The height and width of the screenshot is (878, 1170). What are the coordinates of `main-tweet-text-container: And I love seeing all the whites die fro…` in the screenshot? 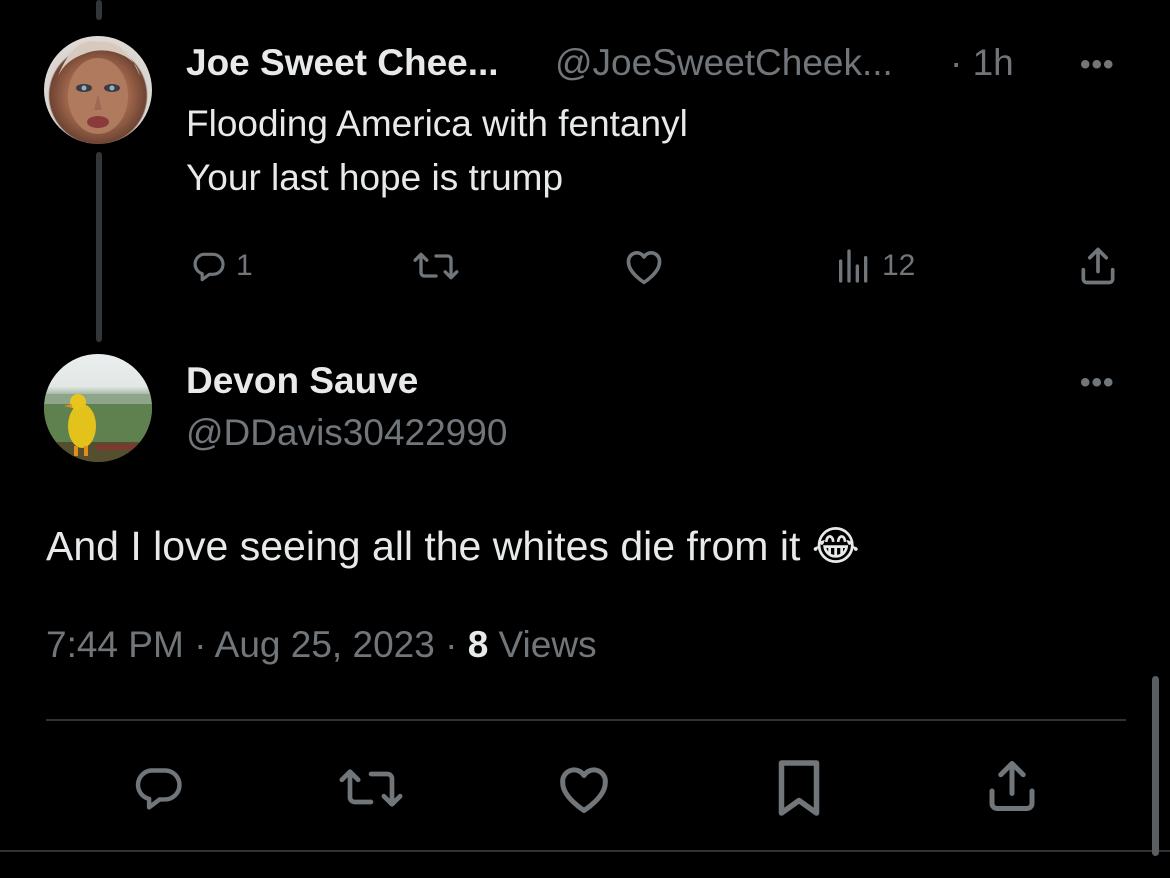 It's located at (453, 546).